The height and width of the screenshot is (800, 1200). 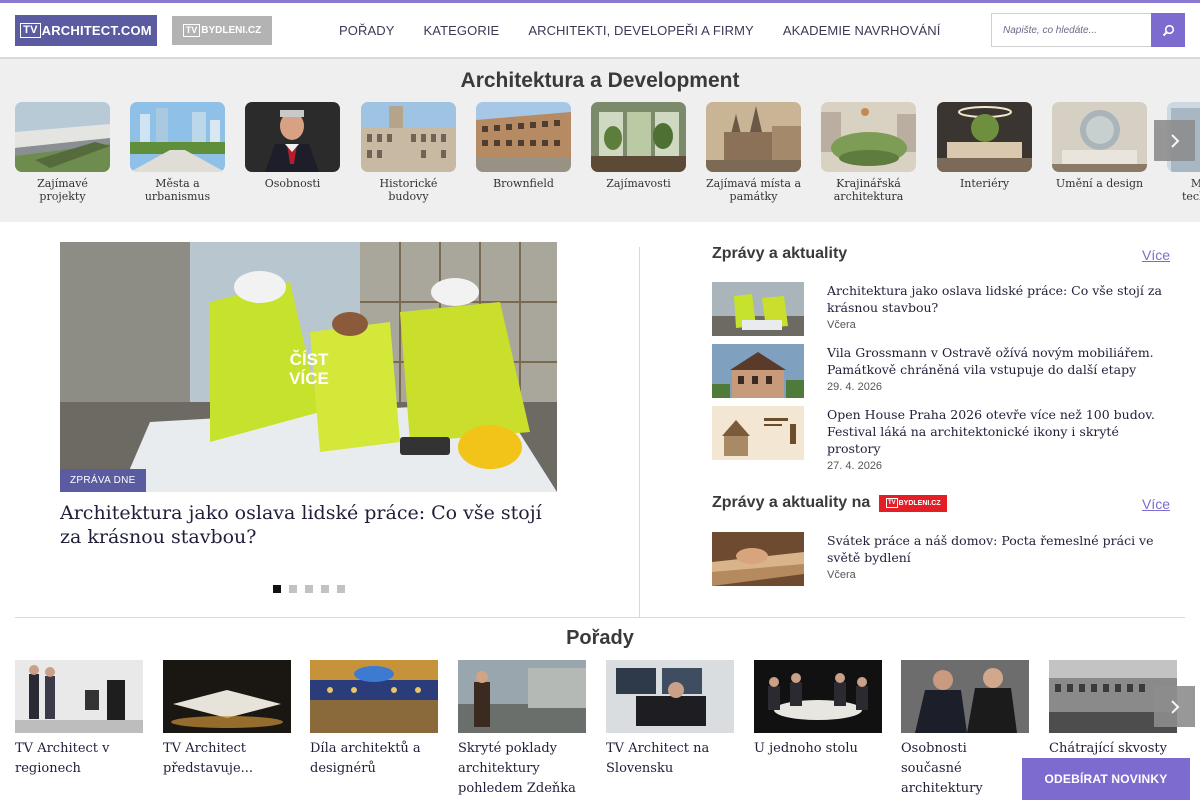 What do you see at coordinates (658, 758) in the screenshot?
I see `show-title: TV Architect na Slovensku` at bounding box center [658, 758].